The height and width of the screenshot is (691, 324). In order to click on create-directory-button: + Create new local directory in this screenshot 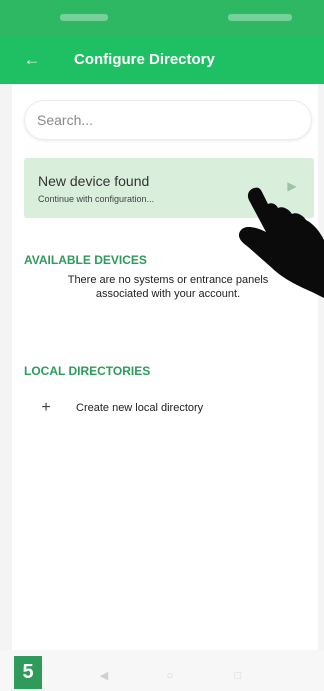, I will do `click(155, 410)`.